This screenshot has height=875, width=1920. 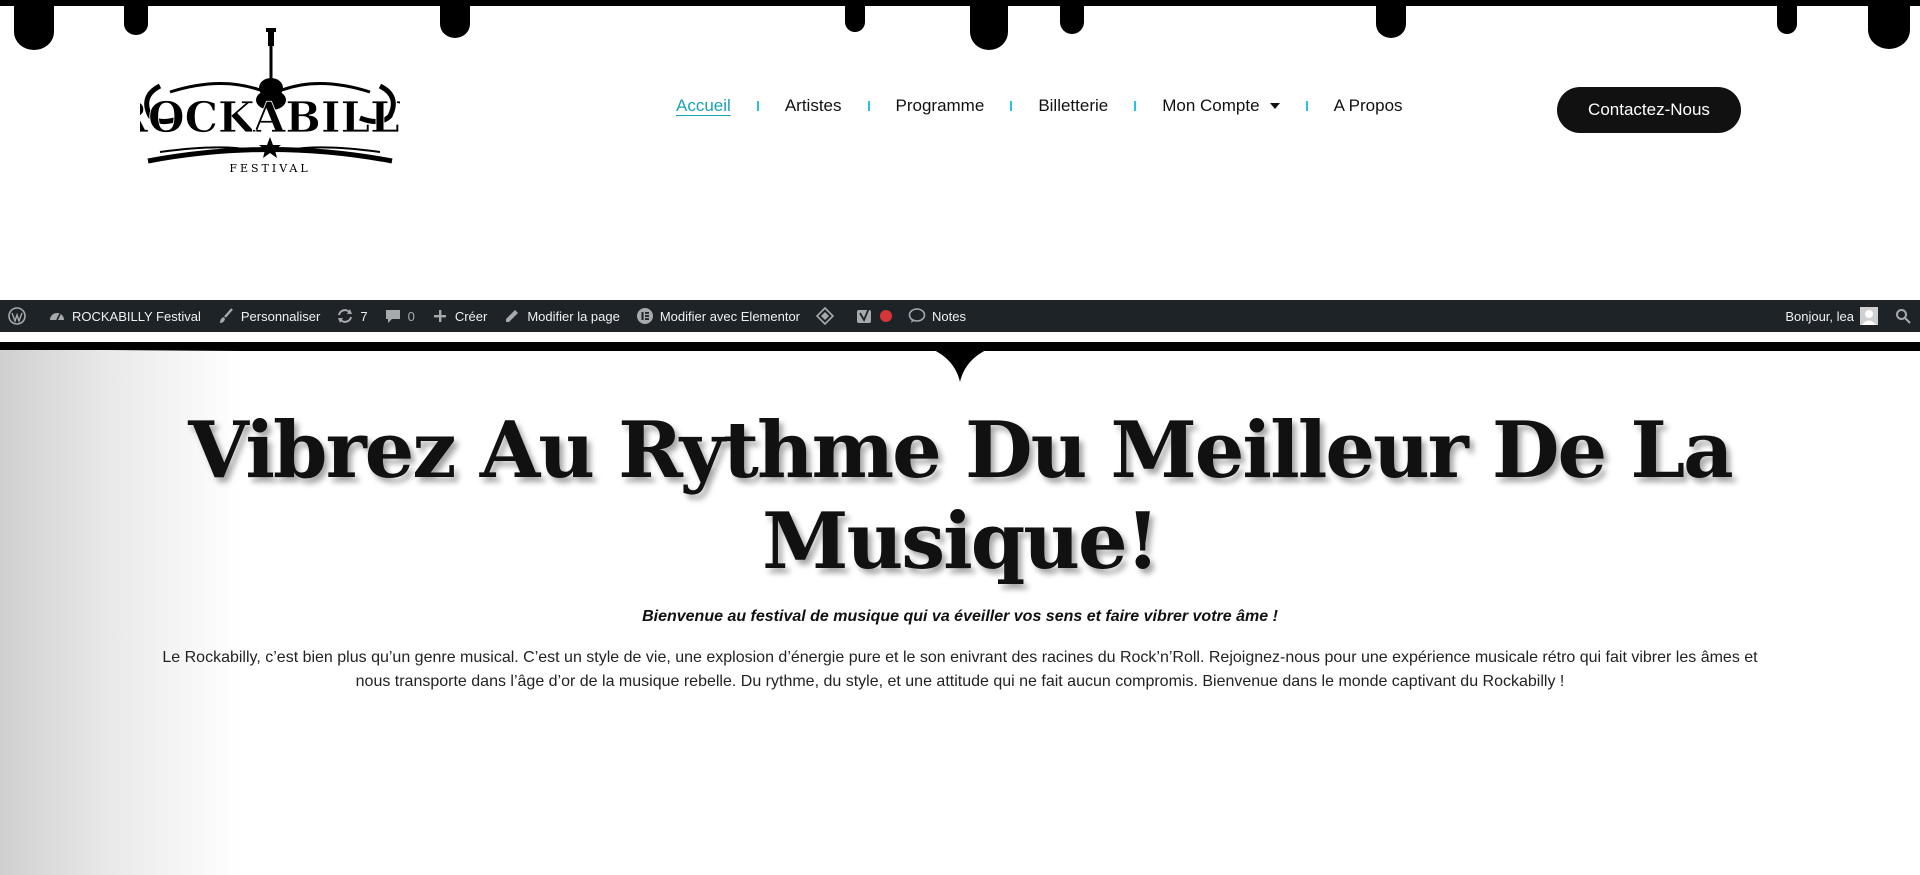 I want to click on customize-label: Personnaliser, so click(x=280, y=316).